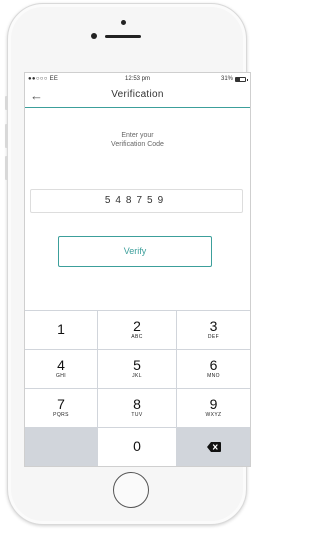  Describe the element at coordinates (213, 376) in the screenshot. I see `key-letters: MNO` at that location.